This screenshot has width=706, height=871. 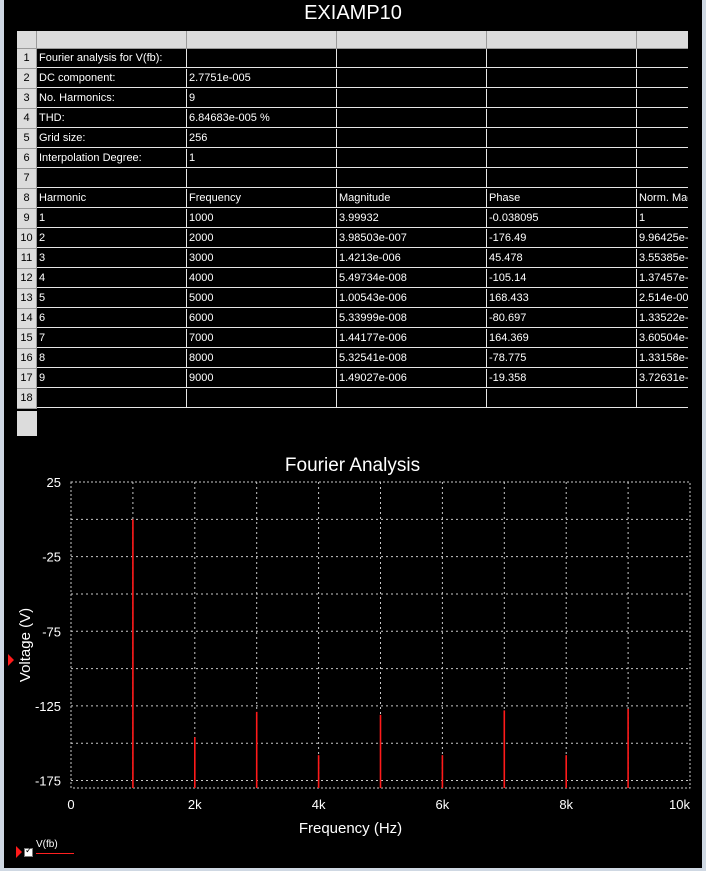 I want to click on x-axis-label: Frequency (Hz), so click(x=350, y=828).